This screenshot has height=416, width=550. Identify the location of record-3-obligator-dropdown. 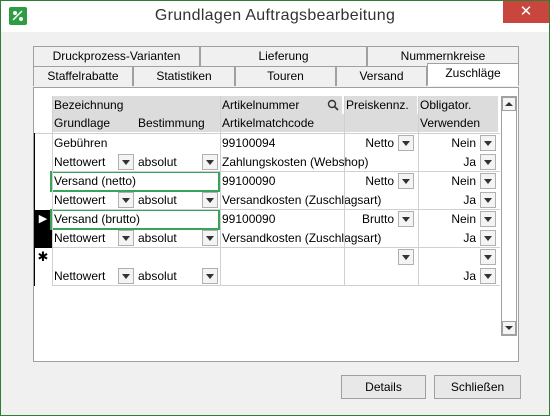
(488, 219).